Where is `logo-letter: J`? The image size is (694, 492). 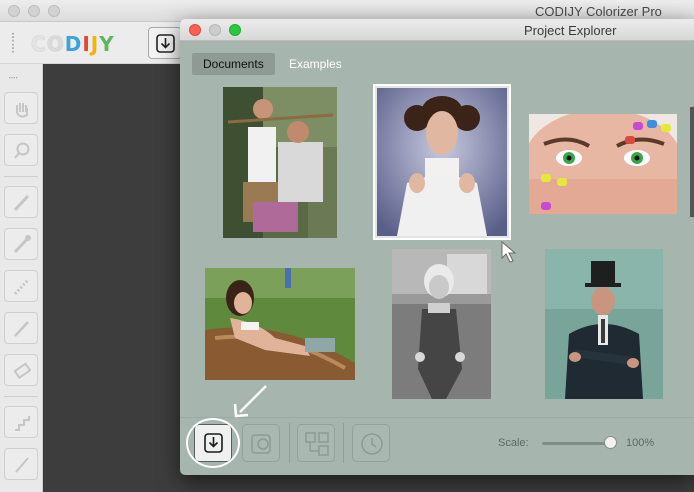 logo-letter: J is located at coordinates (95, 44).